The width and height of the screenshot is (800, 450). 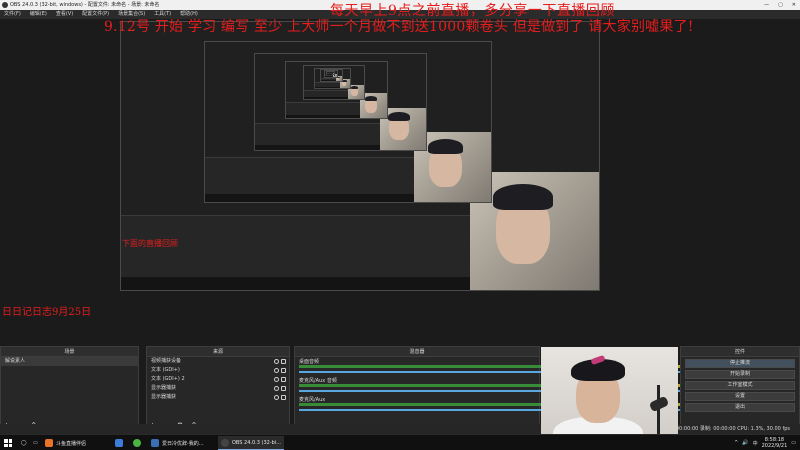 What do you see at coordinates (766, 5) in the screenshot?
I see `minimize-button: —` at bounding box center [766, 5].